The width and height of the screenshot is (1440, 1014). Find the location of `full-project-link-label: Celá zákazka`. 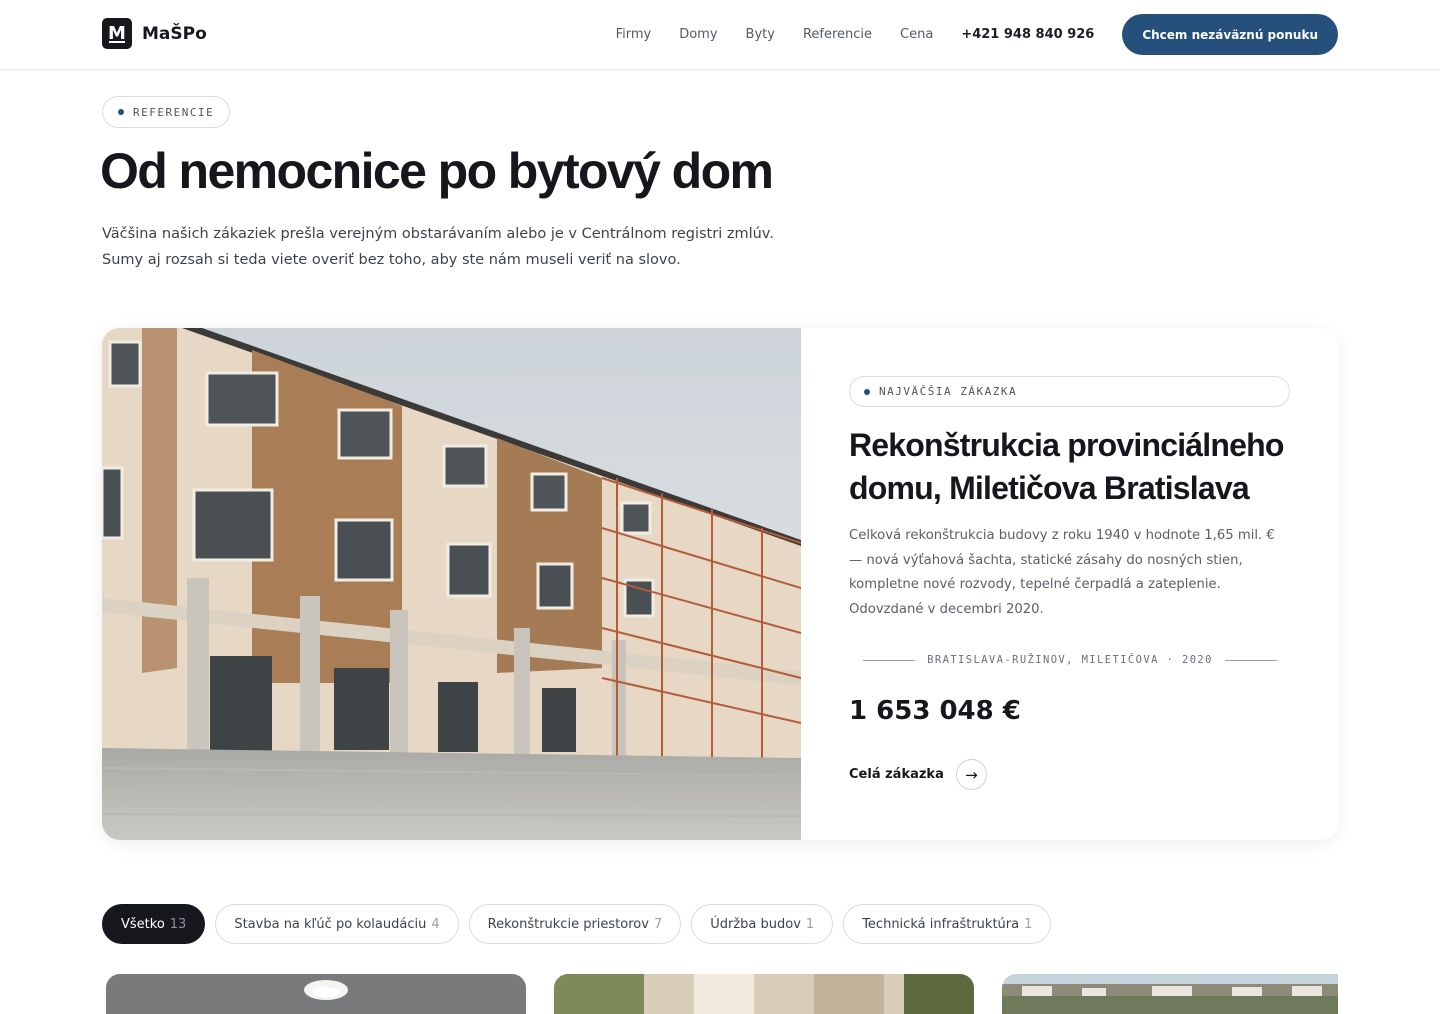

full-project-link-label: Celá zákazka is located at coordinates (896, 774).